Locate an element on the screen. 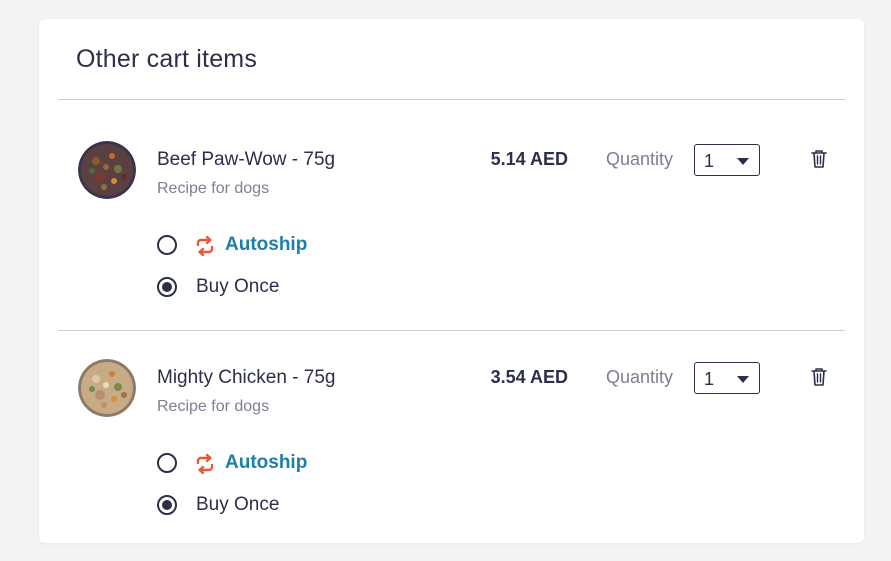 The width and height of the screenshot is (891, 561). product-price: 3.54 AED is located at coordinates (529, 377).